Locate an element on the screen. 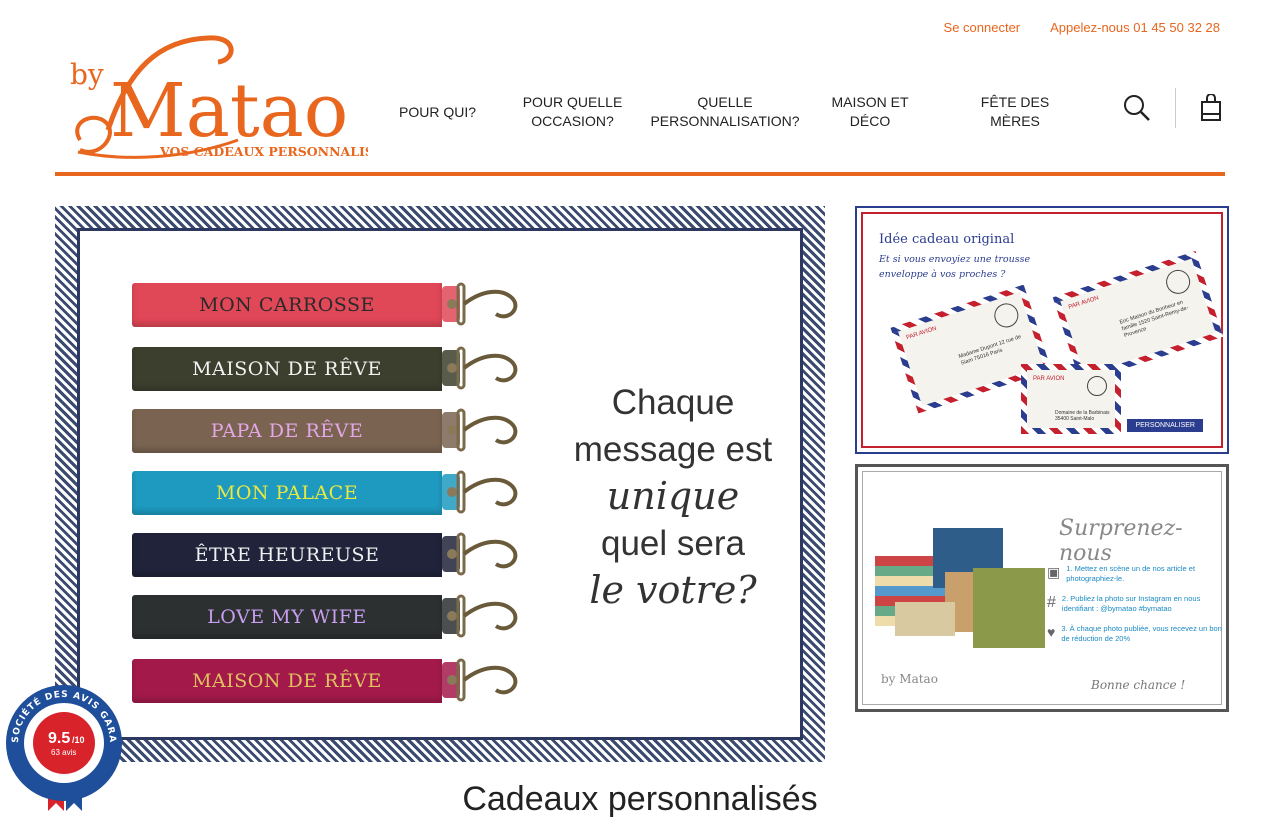 The width and height of the screenshot is (1280, 819). logo-by: by is located at coordinates (87, 74).